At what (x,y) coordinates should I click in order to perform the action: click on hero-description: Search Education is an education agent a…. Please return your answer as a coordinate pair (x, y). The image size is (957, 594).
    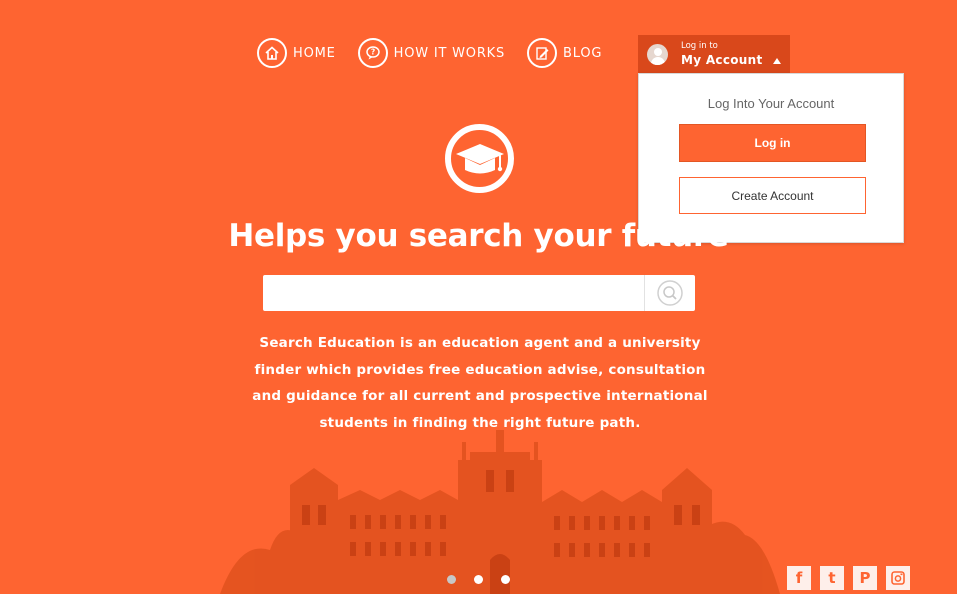
    Looking at the image, I should click on (480, 383).